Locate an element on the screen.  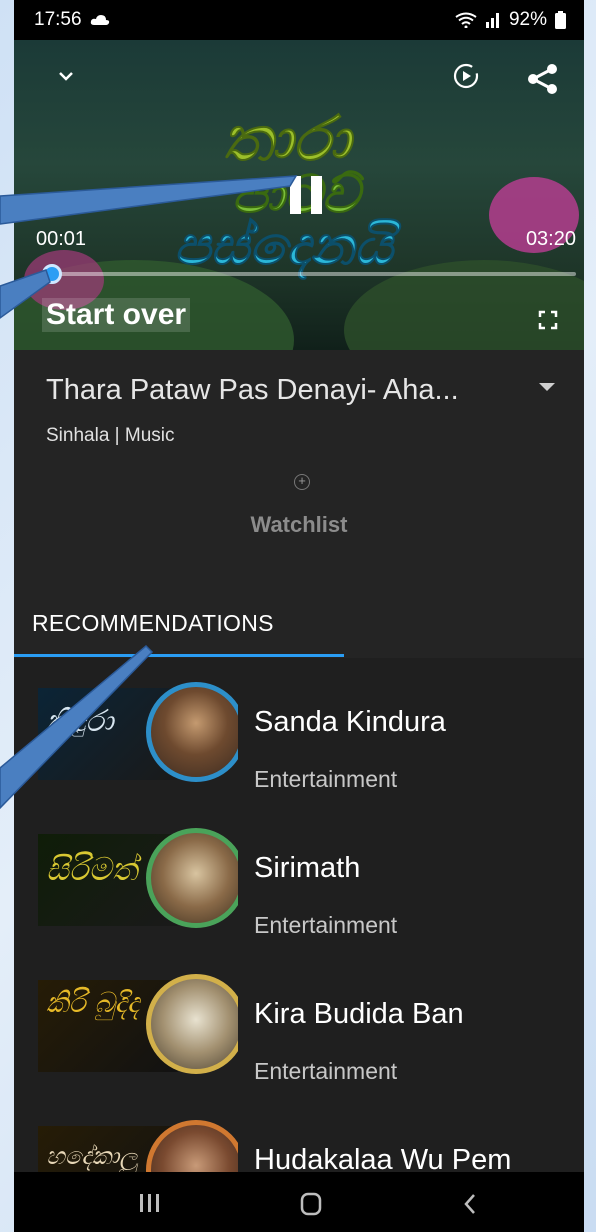
watchlist-button: Watchlist is located at coordinates (299, 525).